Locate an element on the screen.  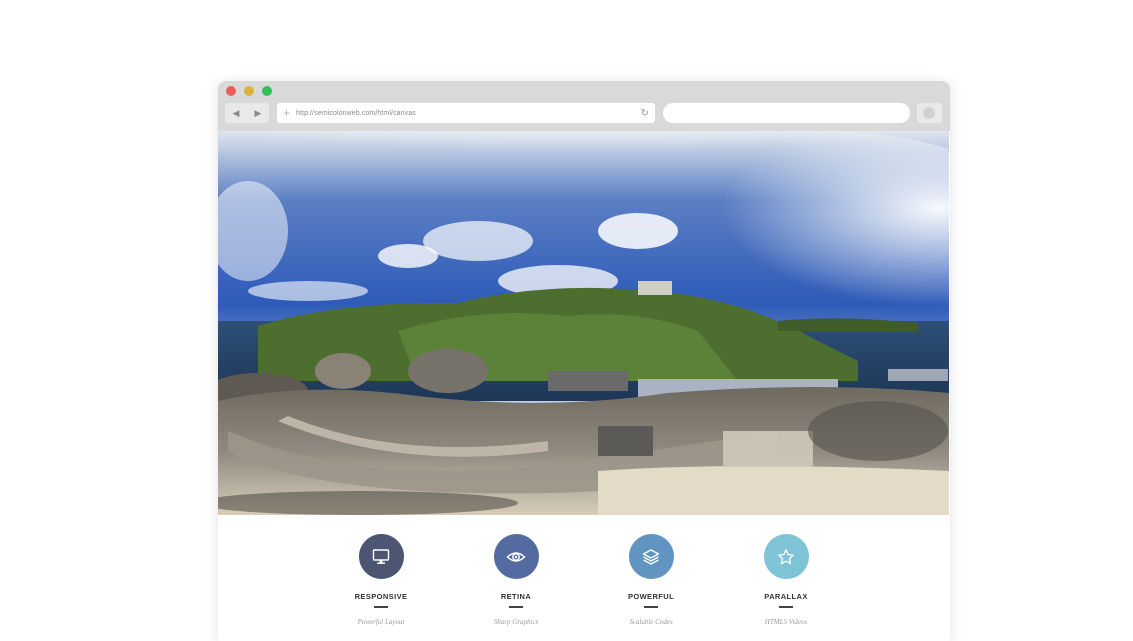
forward-arrow-icon: ▶ is located at coordinates (258, 113).